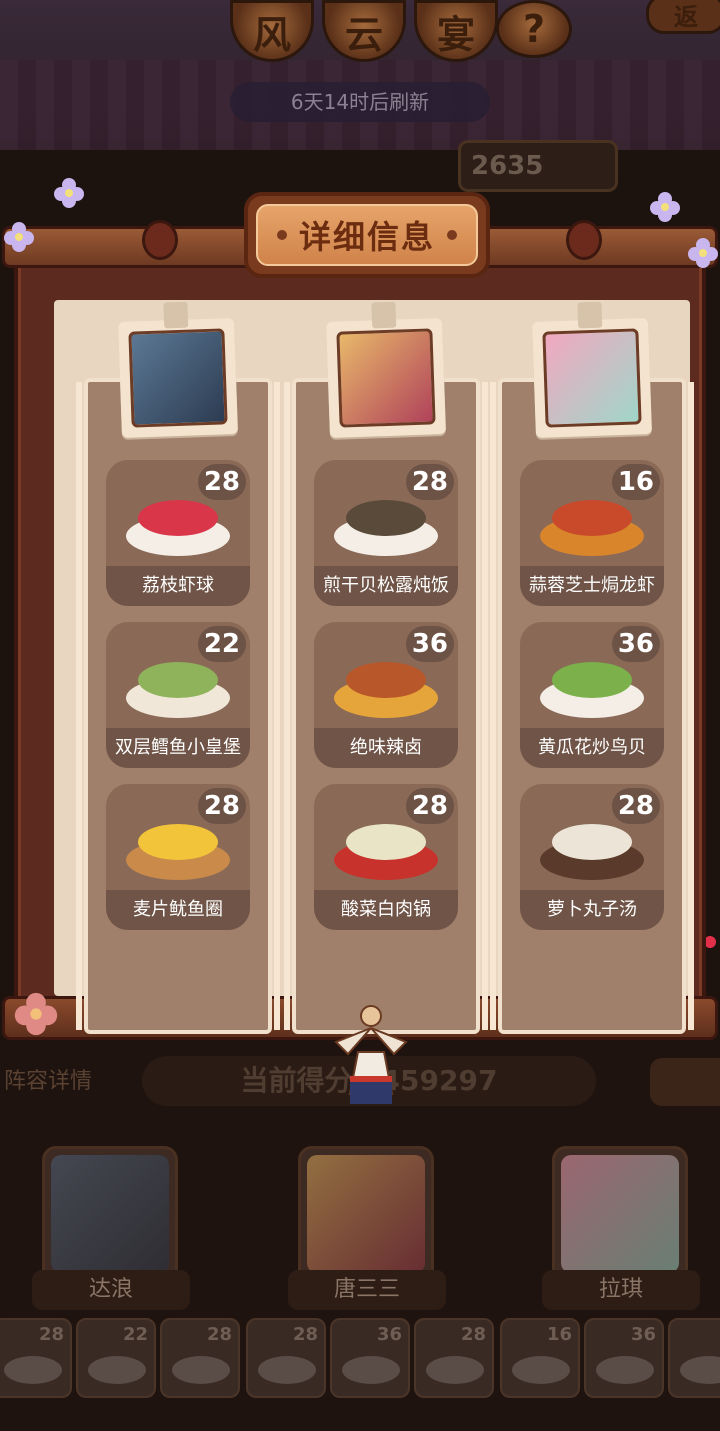 Image resolution: width=720 pixels, height=1431 pixels. What do you see at coordinates (360, 102) in the screenshot?
I see `refresh-timer: 6天14时后刷新` at bounding box center [360, 102].